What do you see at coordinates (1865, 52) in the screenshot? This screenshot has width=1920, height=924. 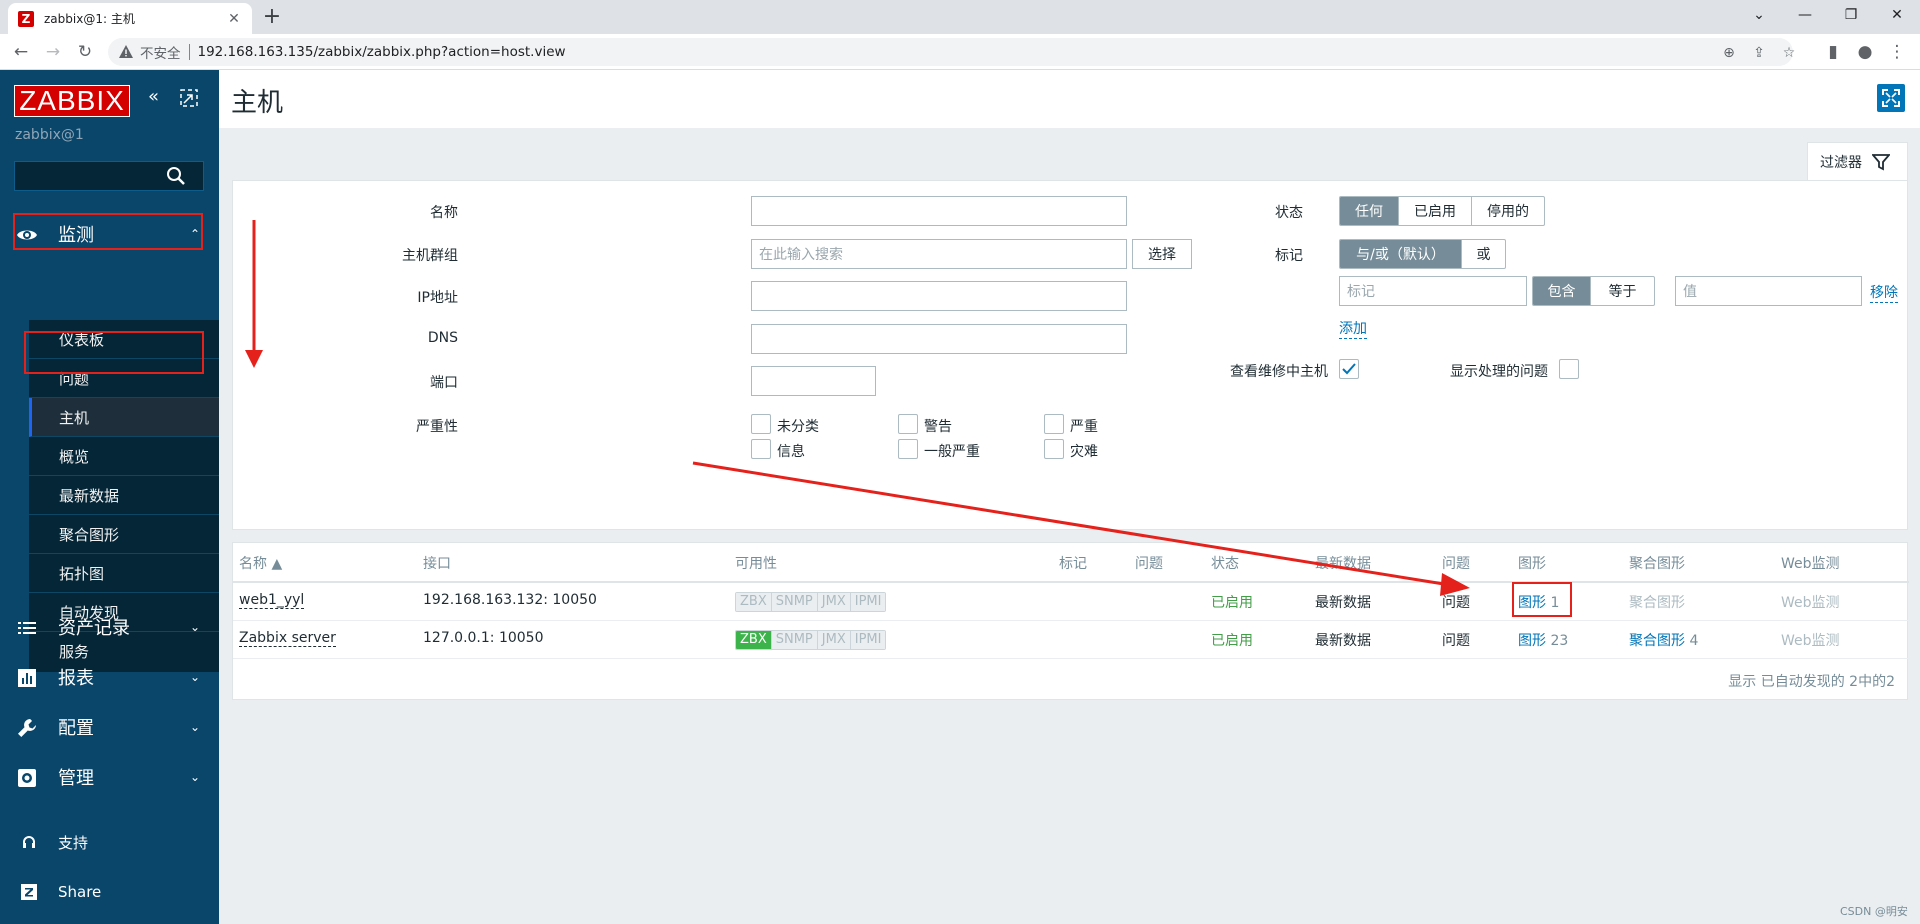 I see `profile-icon: ●` at bounding box center [1865, 52].